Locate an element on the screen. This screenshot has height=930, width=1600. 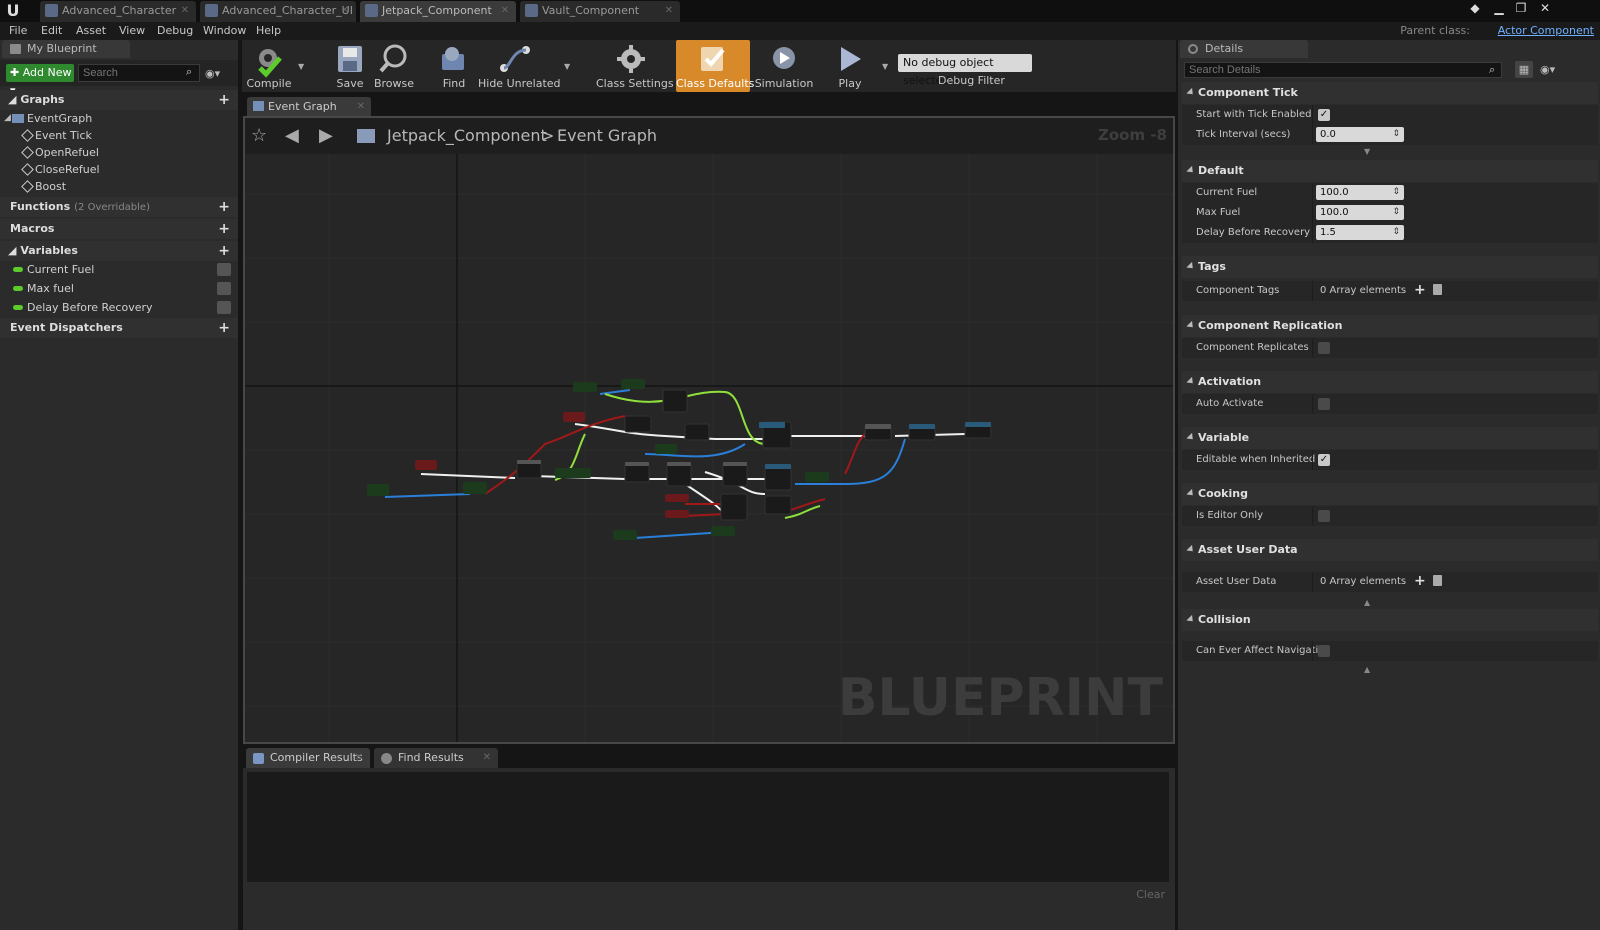
max-fuel-field: 100.0 ⇕ is located at coordinates (1360, 212).